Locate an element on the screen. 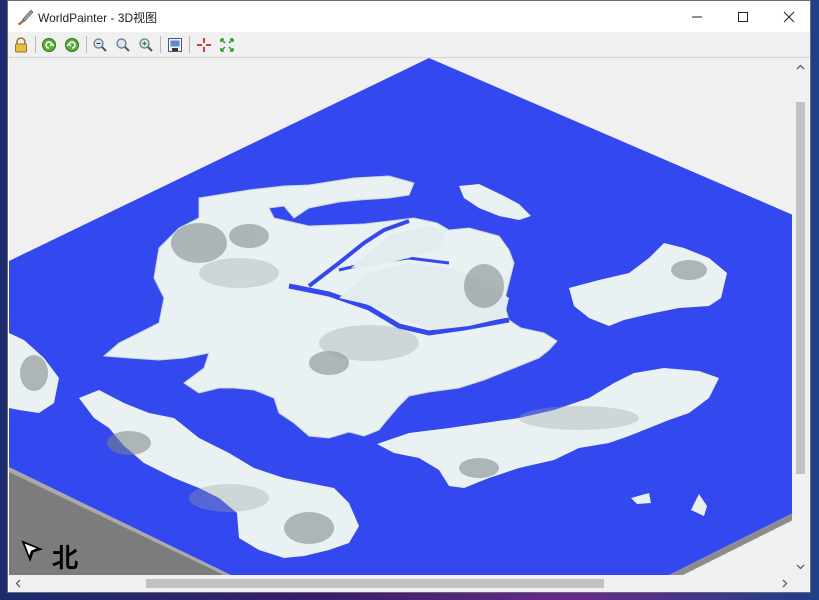 The image size is (819, 600). rotate-left-button is located at coordinates (49, 45).